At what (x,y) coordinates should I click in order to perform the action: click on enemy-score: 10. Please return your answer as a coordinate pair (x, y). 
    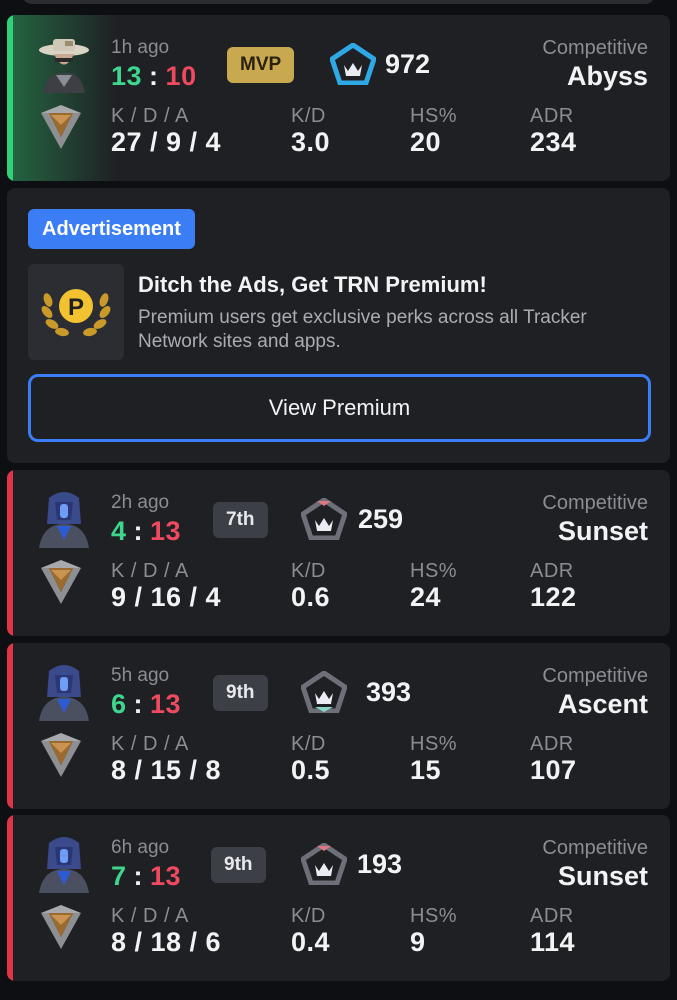
    Looking at the image, I should click on (181, 76).